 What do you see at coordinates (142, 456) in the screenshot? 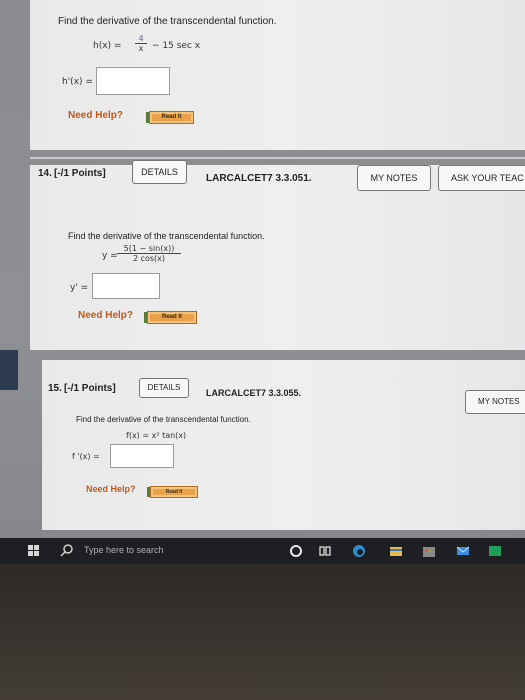
I see `q15-answer-input` at bounding box center [142, 456].